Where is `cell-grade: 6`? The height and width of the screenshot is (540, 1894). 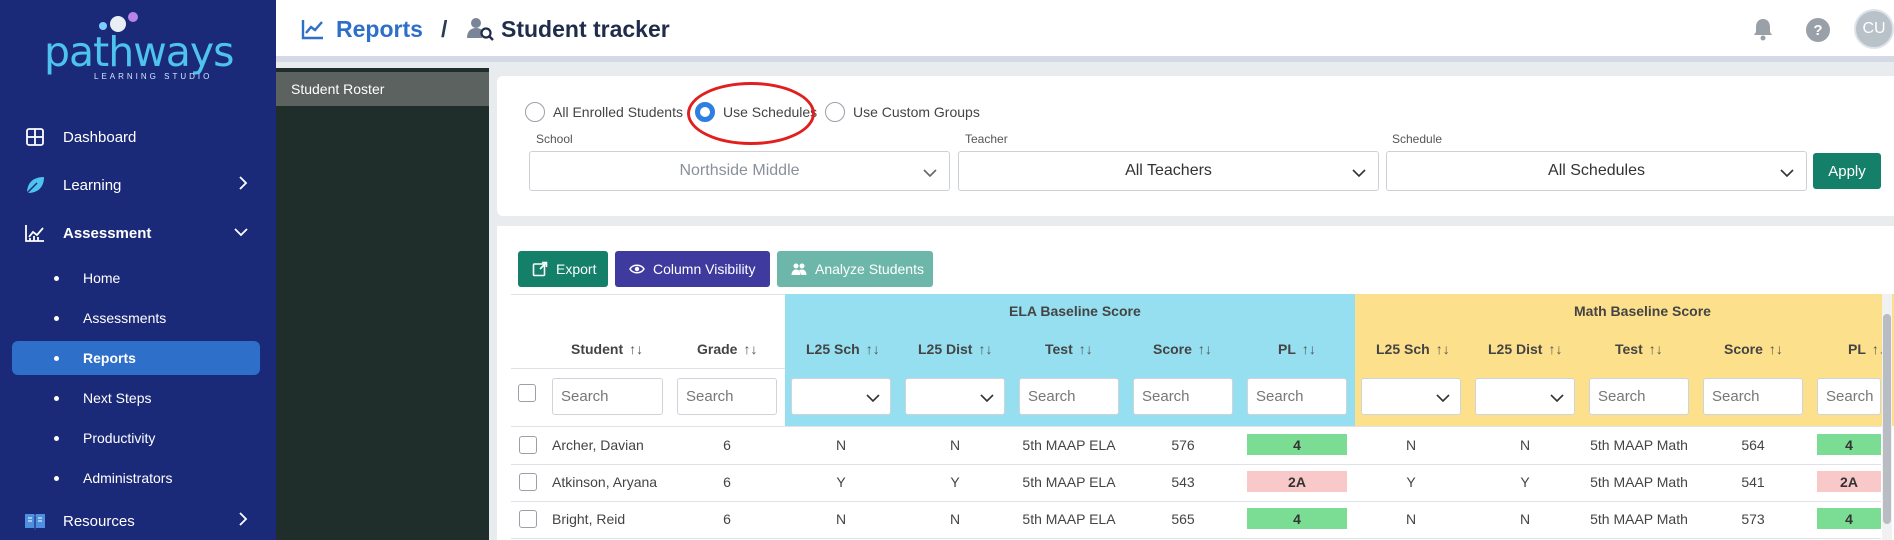
cell-grade: 6 is located at coordinates (727, 519).